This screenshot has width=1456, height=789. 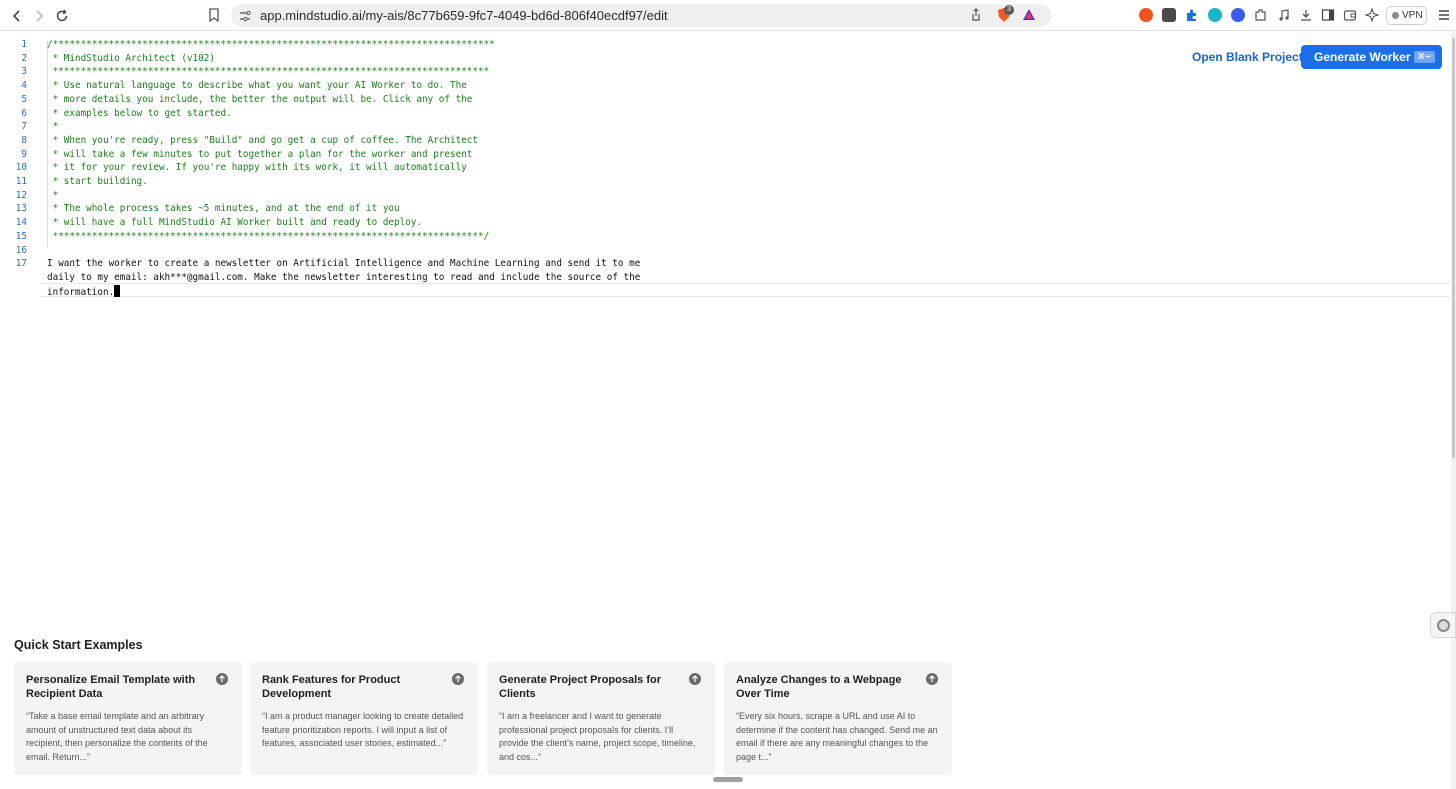 I want to click on line-text: * MindStudio Architect (v102), so click(x=131, y=58).